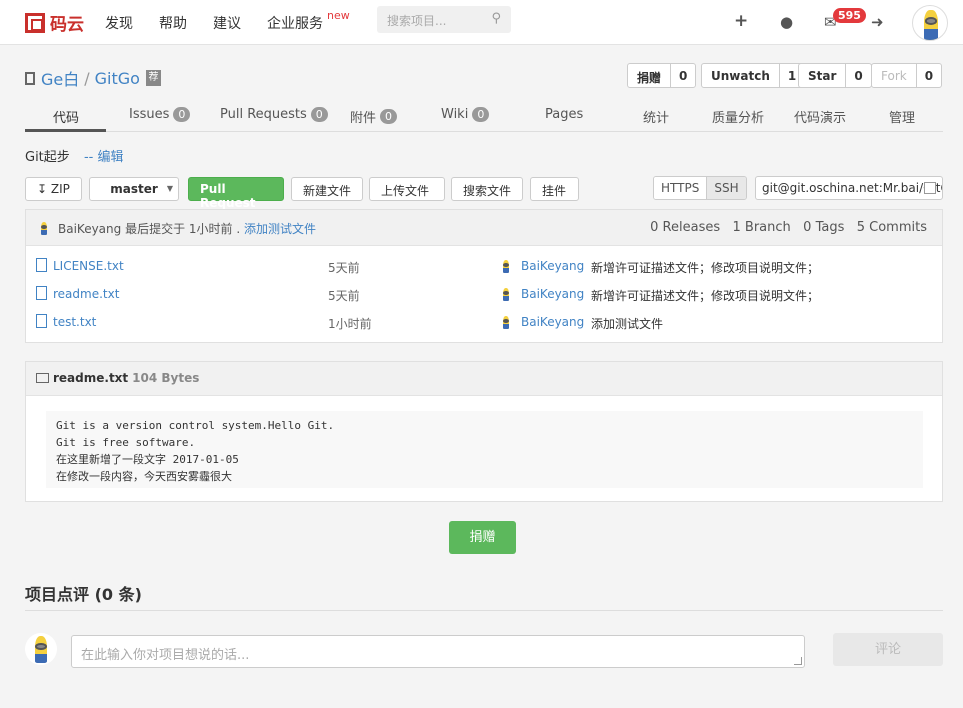 The image size is (963, 708). What do you see at coordinates (149, 114) in the screenshot?
I see `tab-issues-label: Issues` at bounding box center [149, 114].